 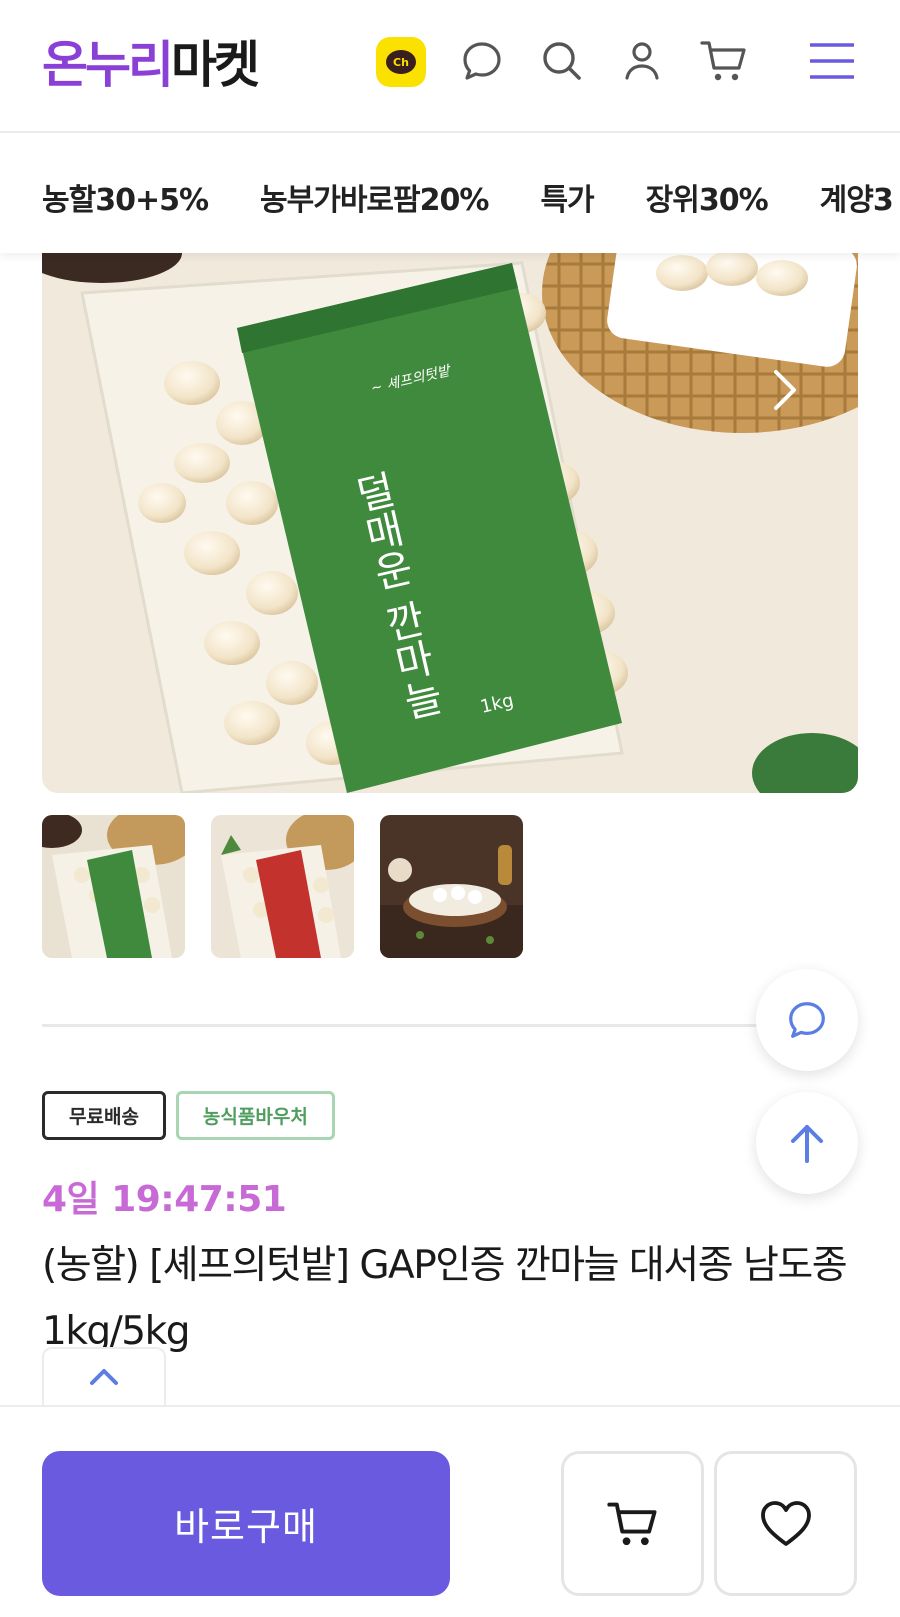 I want to click on category-item: 농부가바로팜20%, so click(x=374, y=197).